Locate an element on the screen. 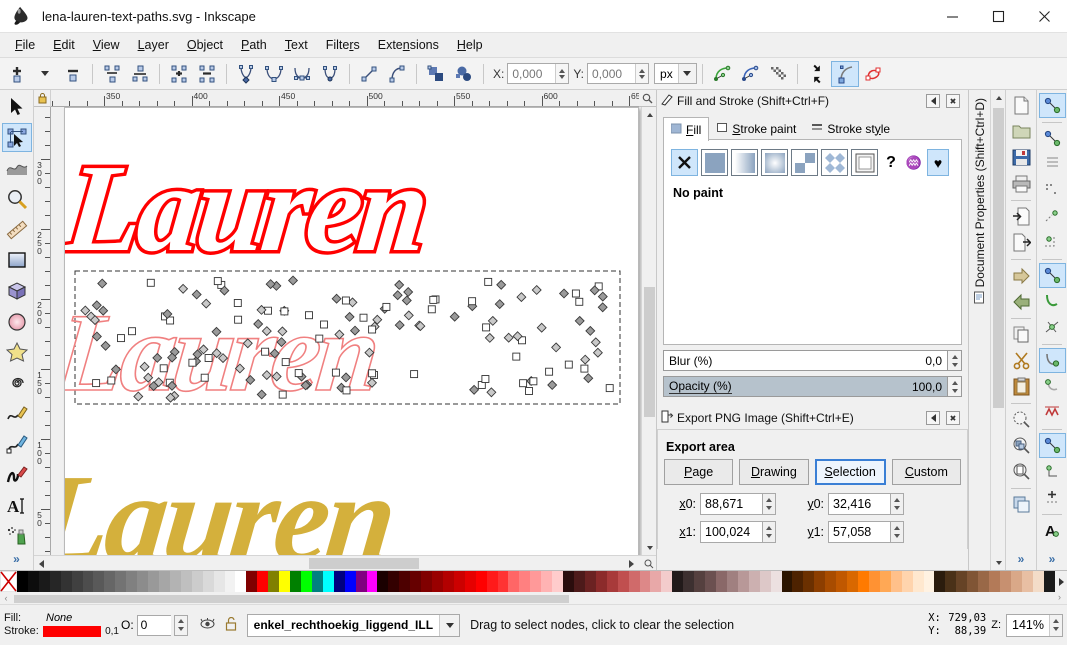 Image resolution: width=1067 pixels, height=645 pixels. insert-node-icon is located at coordinates (17, 74).